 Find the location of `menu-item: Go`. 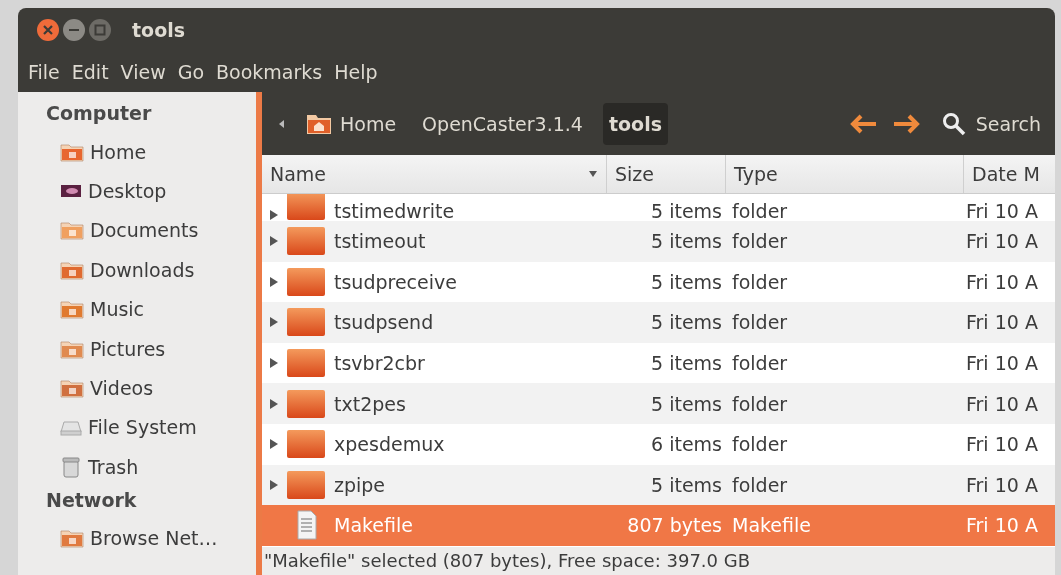

menu-item: Go is located at coordinates (191, 72).